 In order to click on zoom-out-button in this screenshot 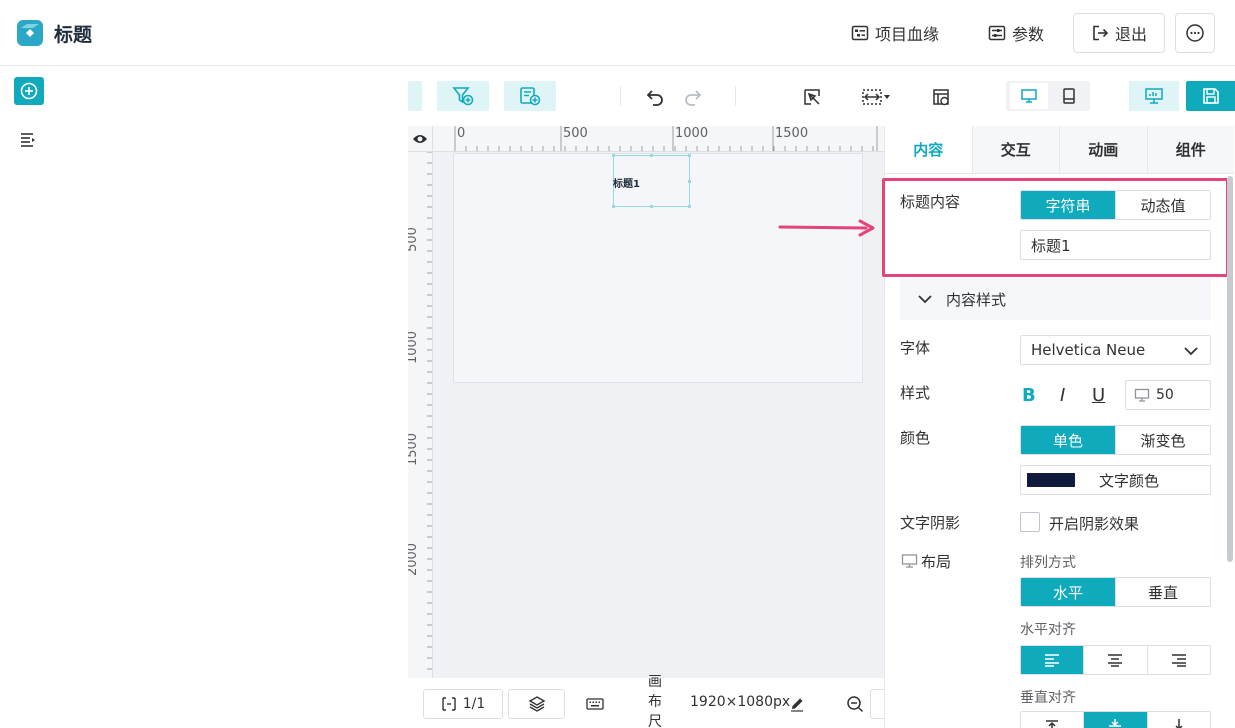, I will do `click(855, 704)`.